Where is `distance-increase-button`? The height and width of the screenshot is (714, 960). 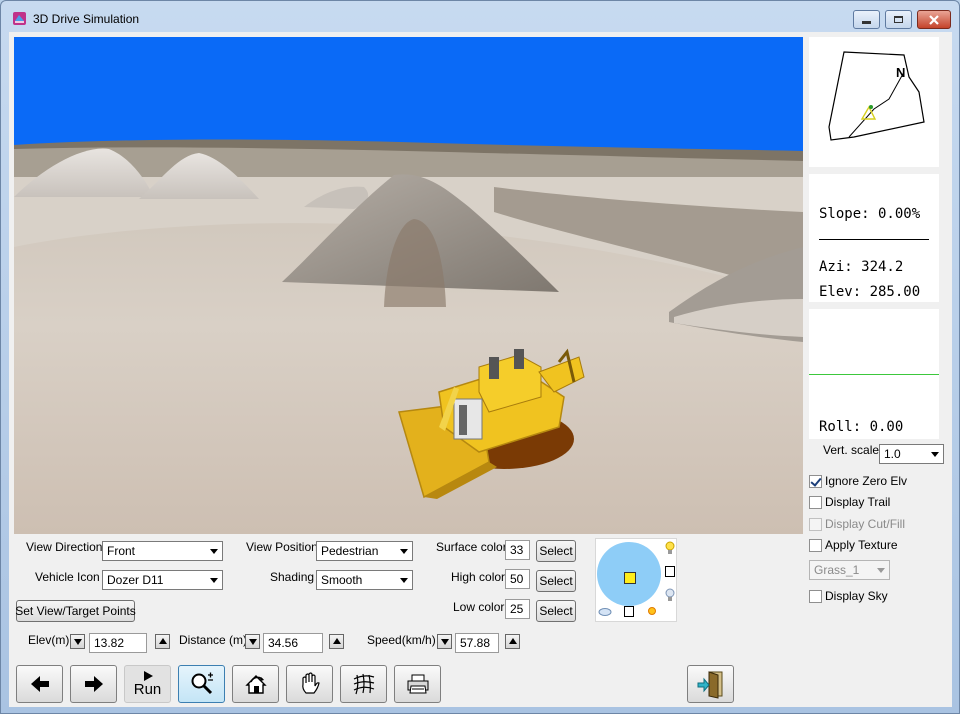
distance-increase-button is located at coordinates (336, 641).